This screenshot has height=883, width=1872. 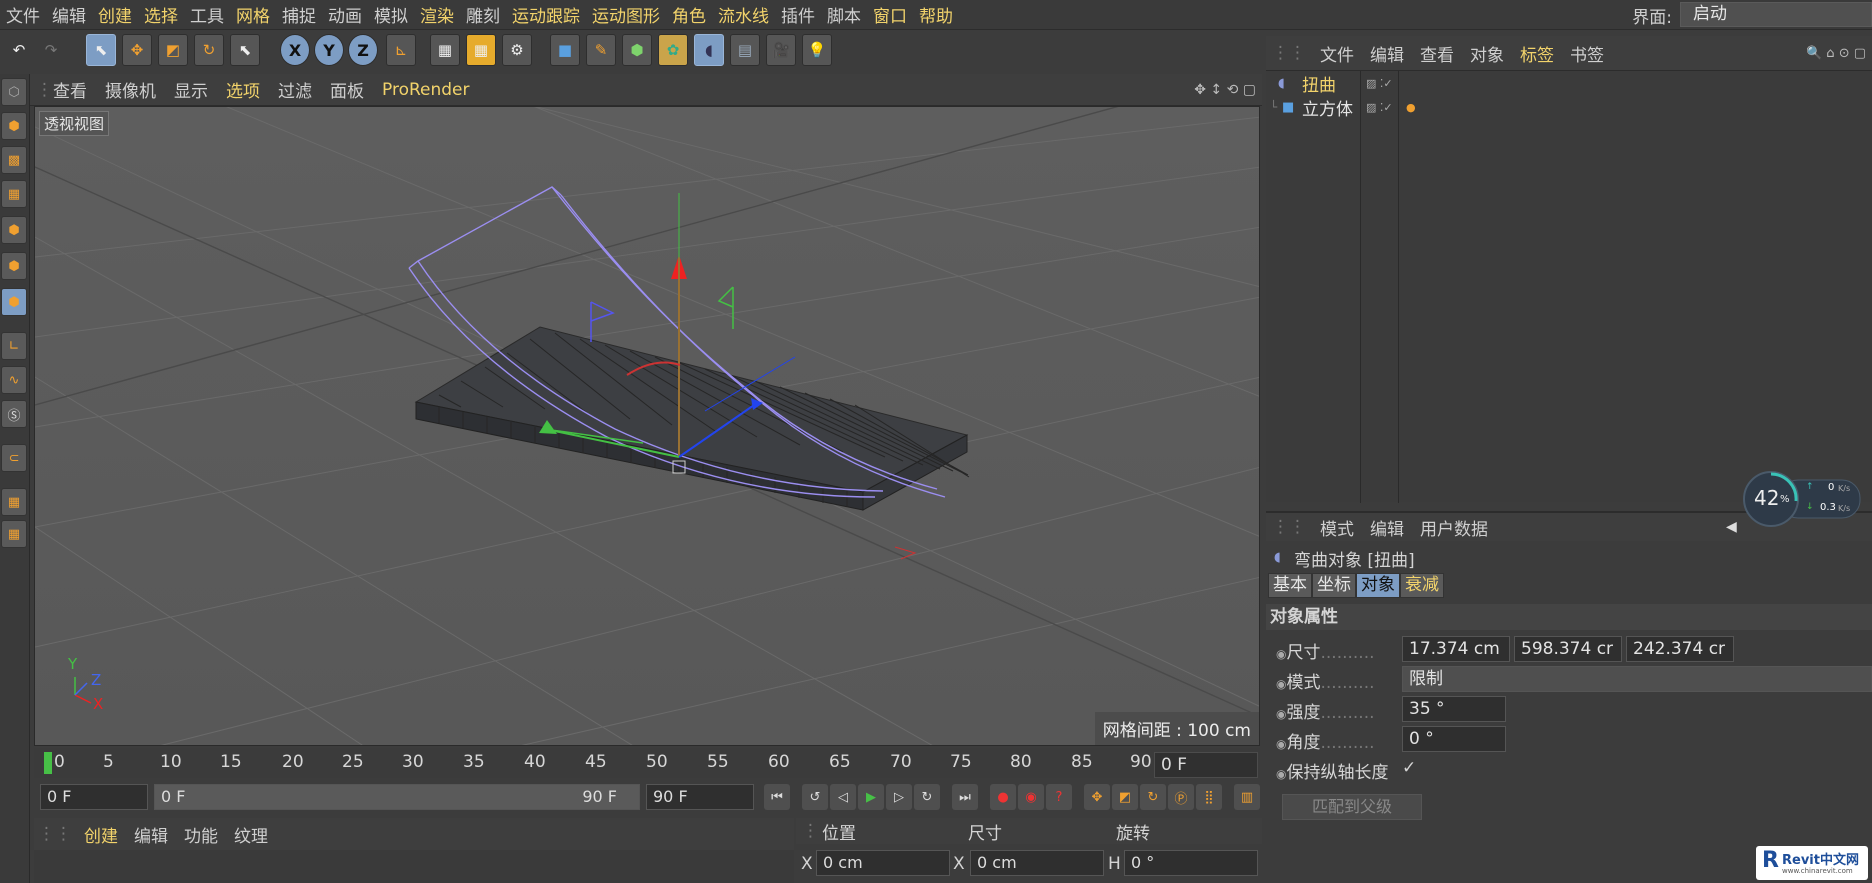 What do you see at coordinates (1454, 739) in the screenshot?
I see `angle-field: 0 °` at bounding box center [1454, 739].